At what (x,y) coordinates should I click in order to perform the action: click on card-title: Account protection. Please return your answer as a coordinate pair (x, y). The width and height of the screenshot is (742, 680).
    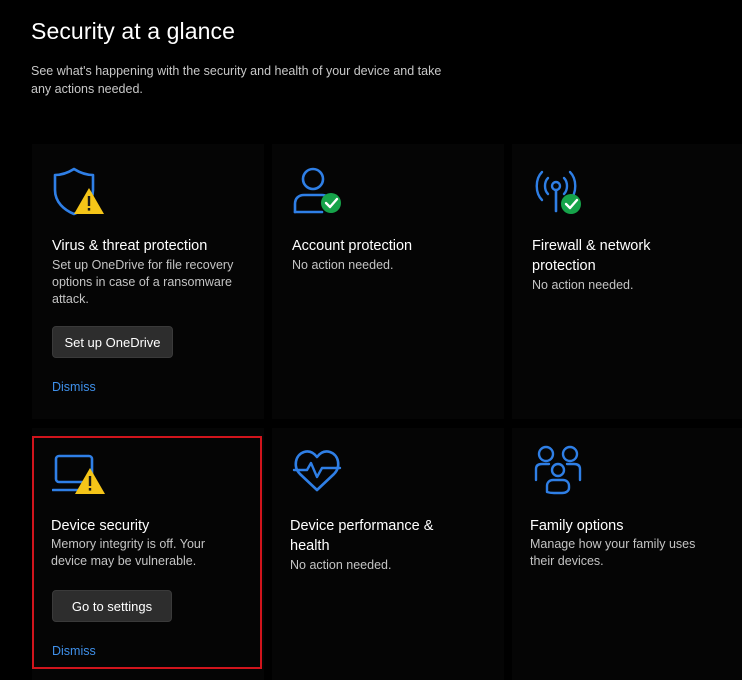
    Looking at the image, I should click on (352, 246).